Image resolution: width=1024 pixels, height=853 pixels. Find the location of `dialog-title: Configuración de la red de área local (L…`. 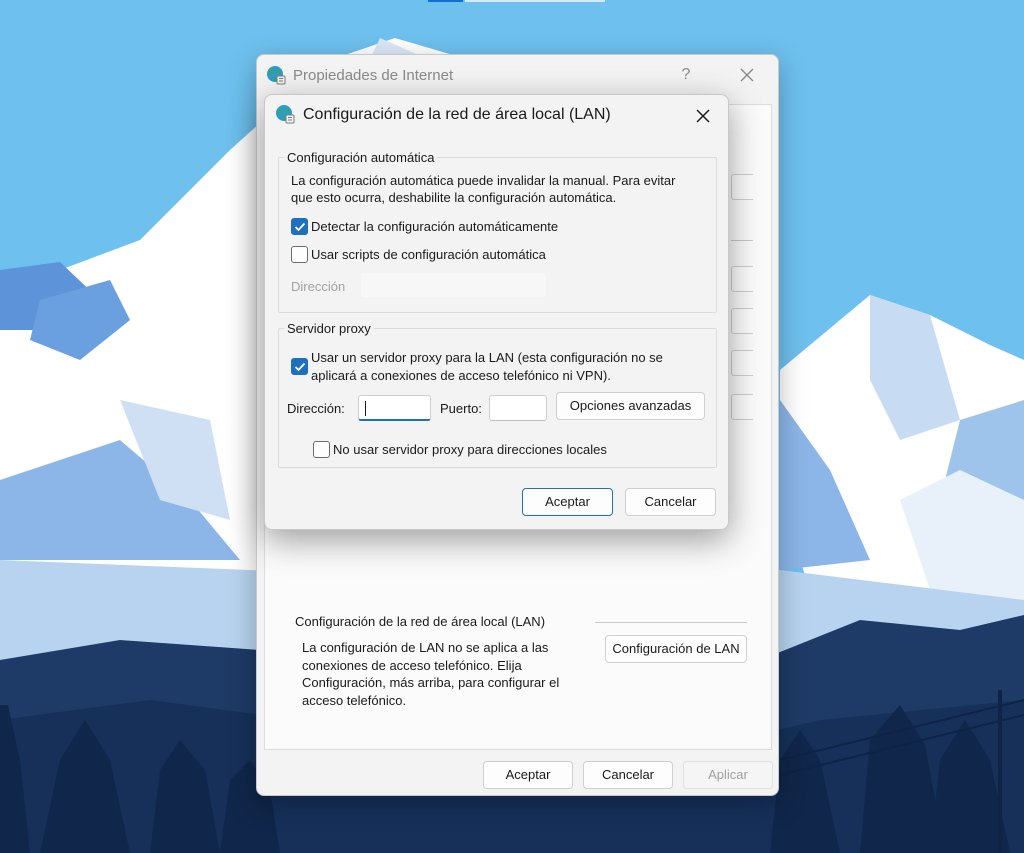

dialog-title: Configuración de la red de área local (L… is located at coordinates (457, 114).